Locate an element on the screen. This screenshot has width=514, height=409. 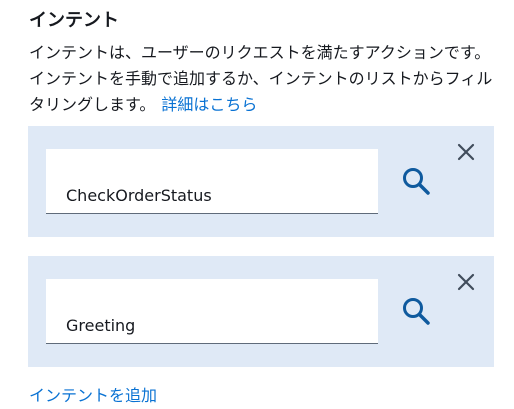
section-title: インテント is located at coordinates (74, 20).